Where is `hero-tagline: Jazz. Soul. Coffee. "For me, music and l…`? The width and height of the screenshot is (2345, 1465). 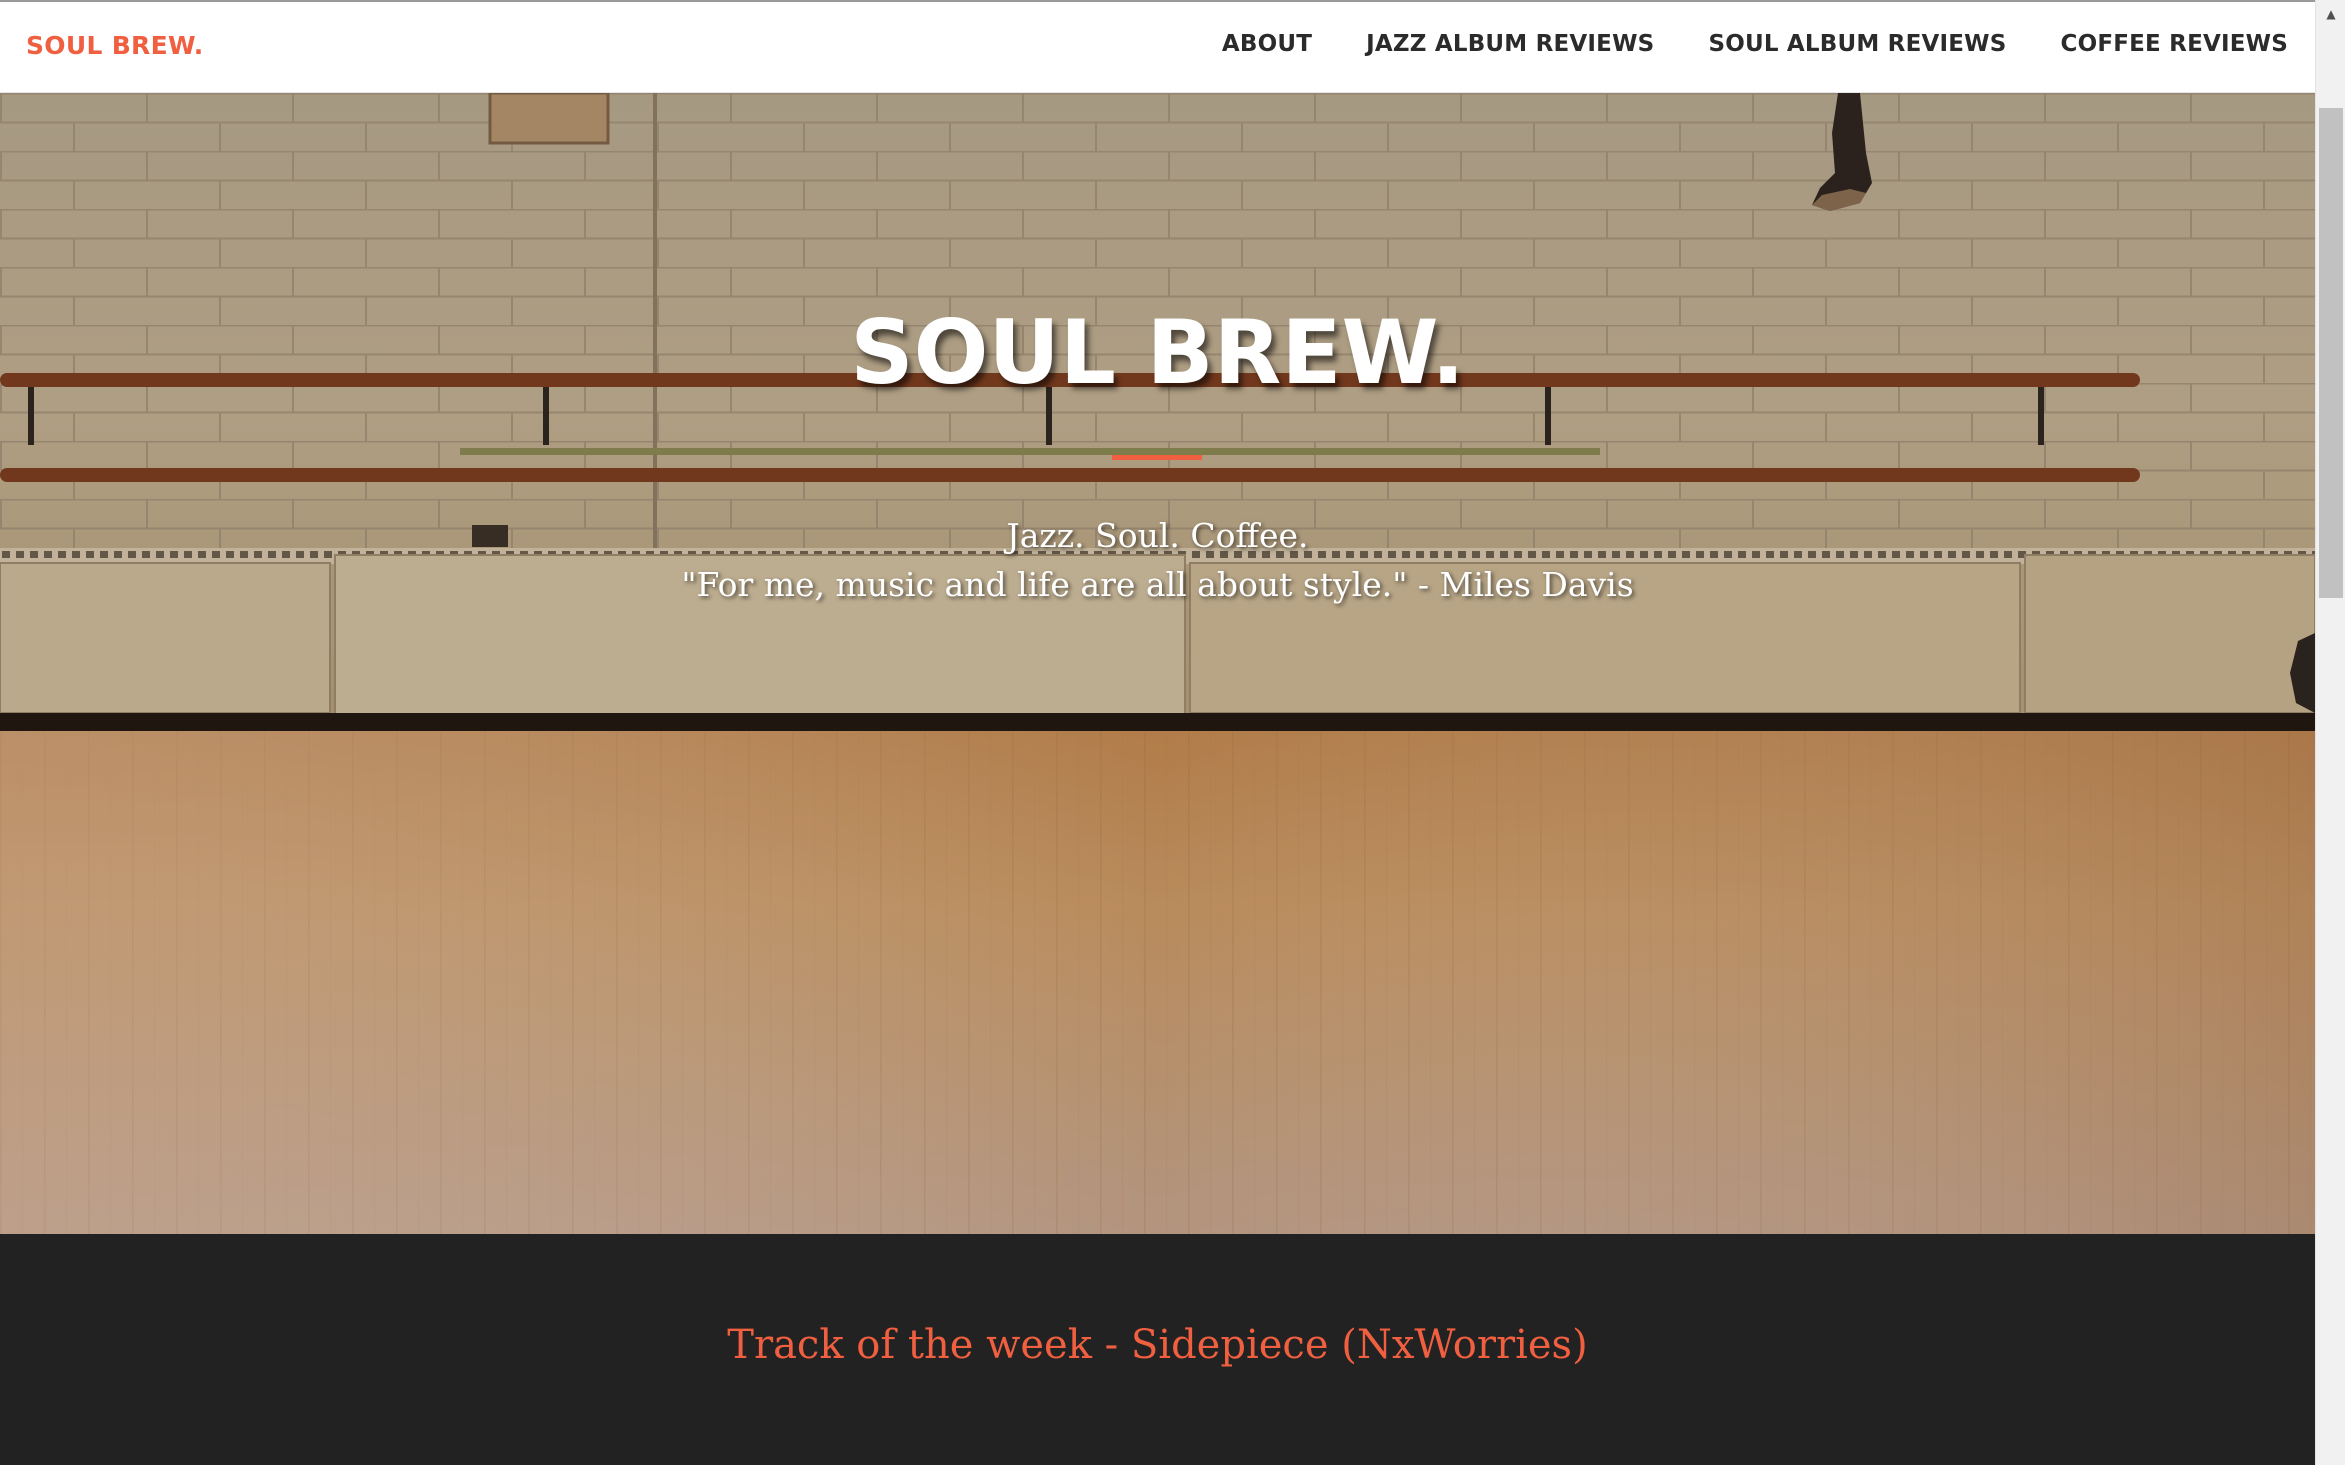
hero-tagline: Jazz. Soul. Coffee. "For me, music and l… is located at coordinates (1157, 560).